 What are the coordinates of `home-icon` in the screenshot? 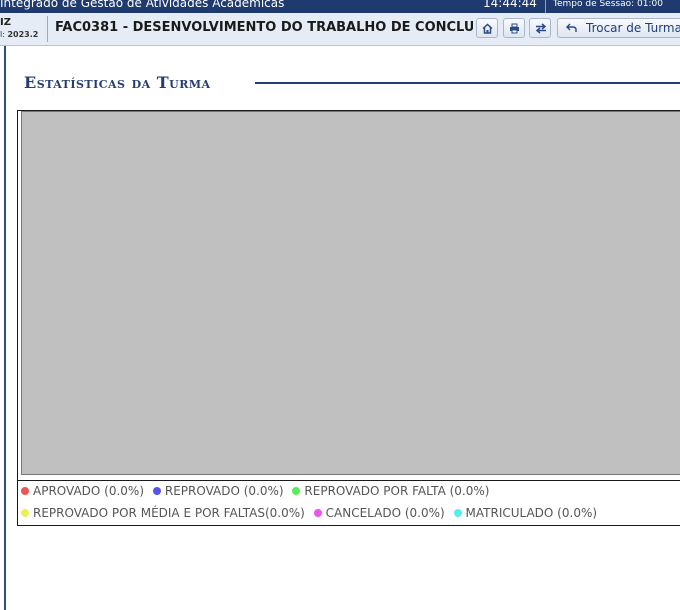 It's located at (487, 28).